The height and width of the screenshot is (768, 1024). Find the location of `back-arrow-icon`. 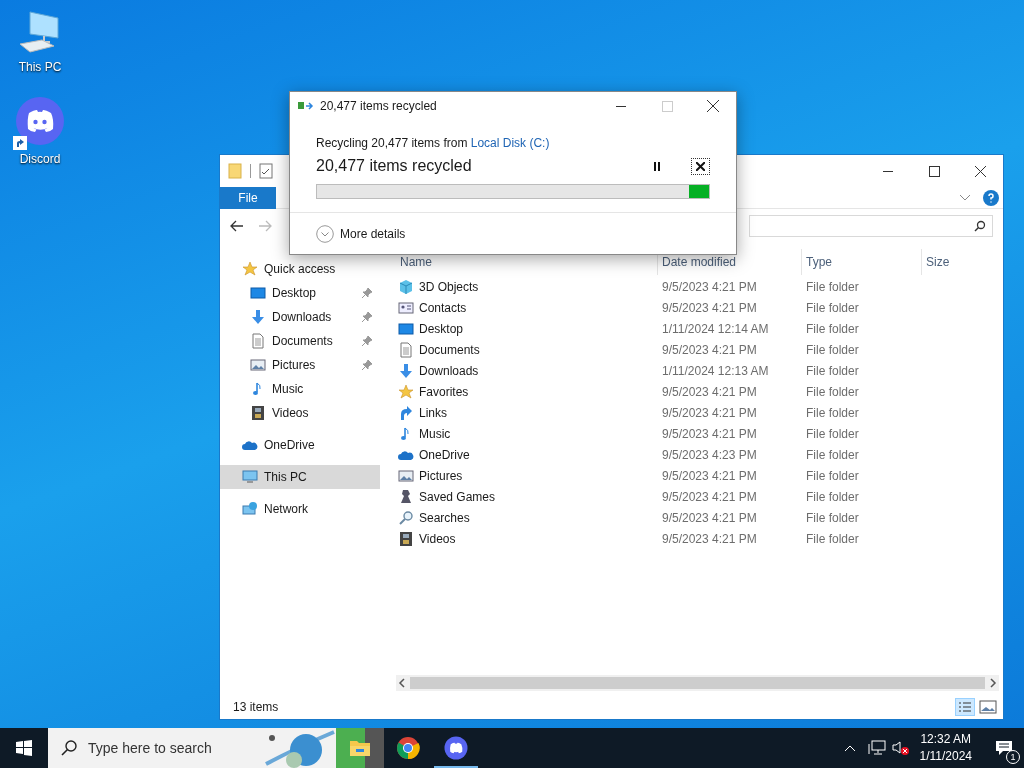

back-arrow-icon is located at coordinates (237, 226).